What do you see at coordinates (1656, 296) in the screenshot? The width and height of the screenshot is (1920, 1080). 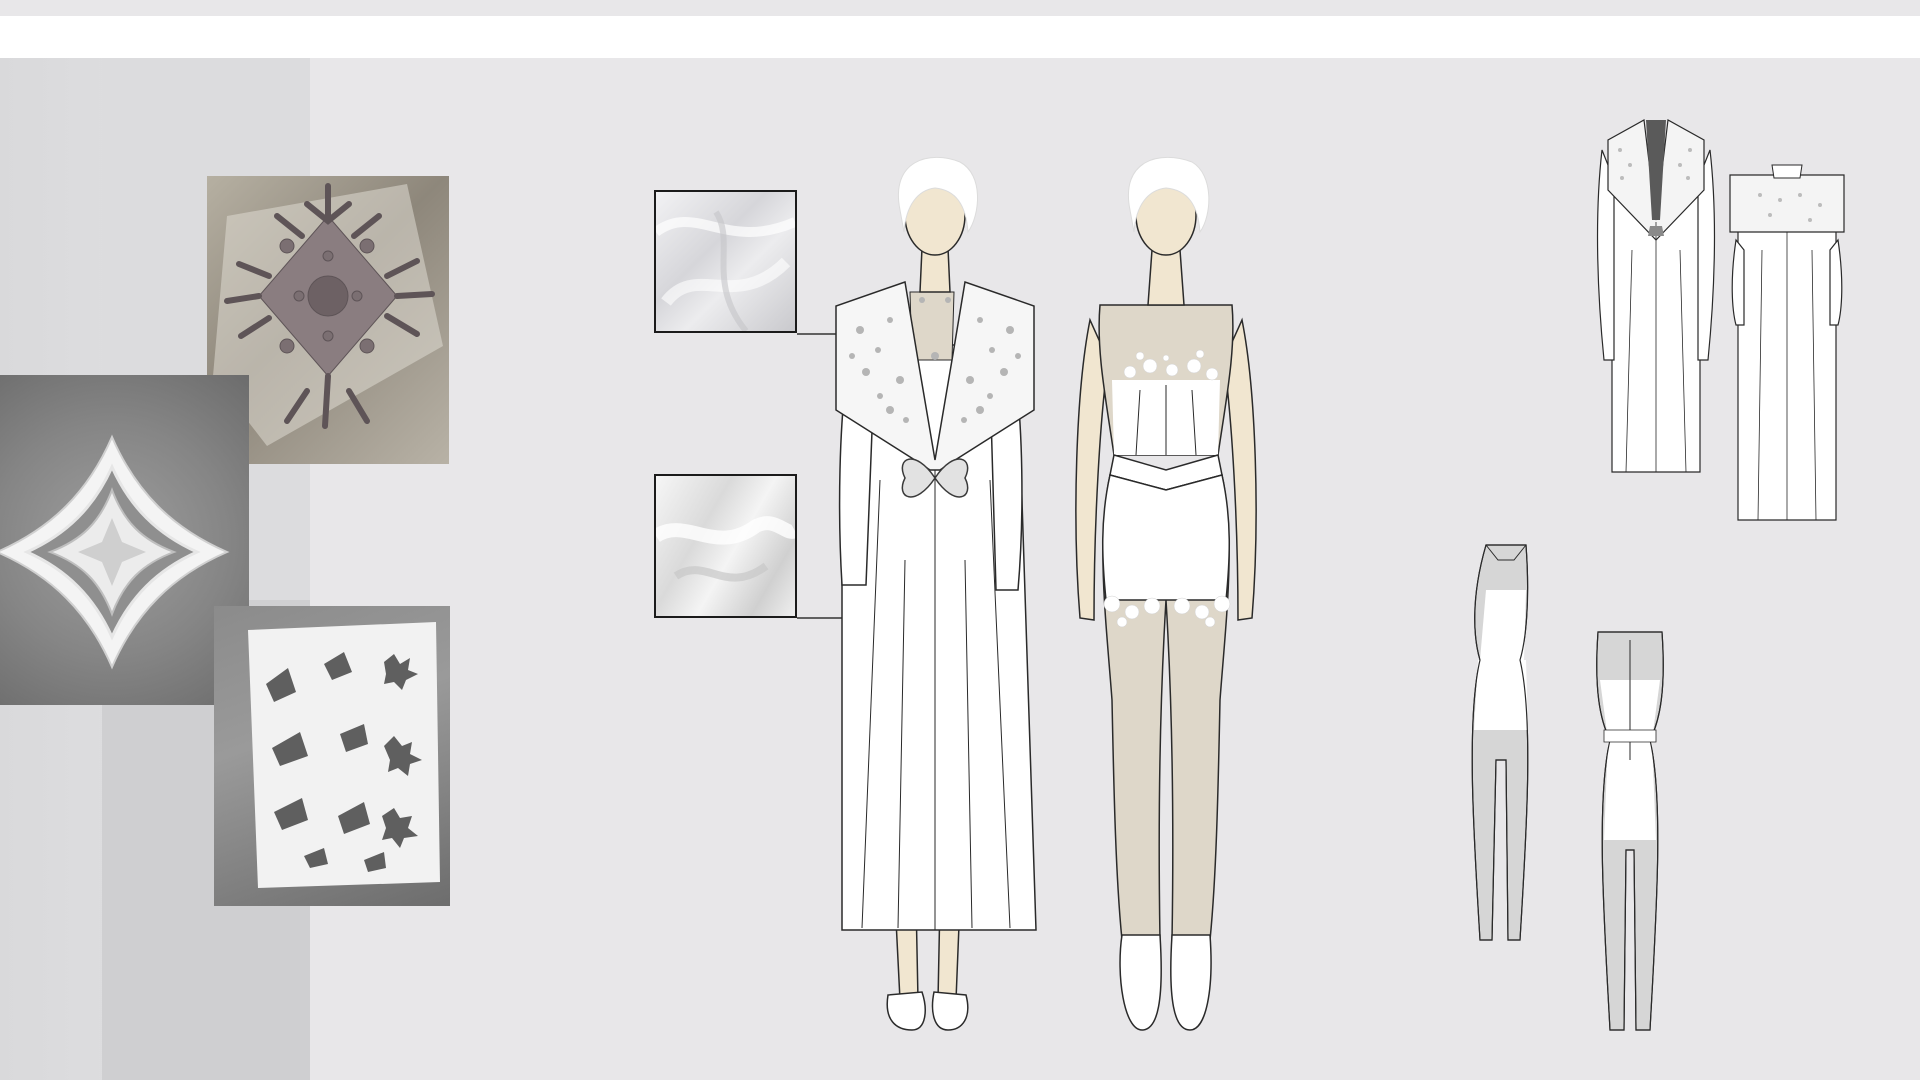 I see `coat-front-flat` at bounding box center [1656, 296].